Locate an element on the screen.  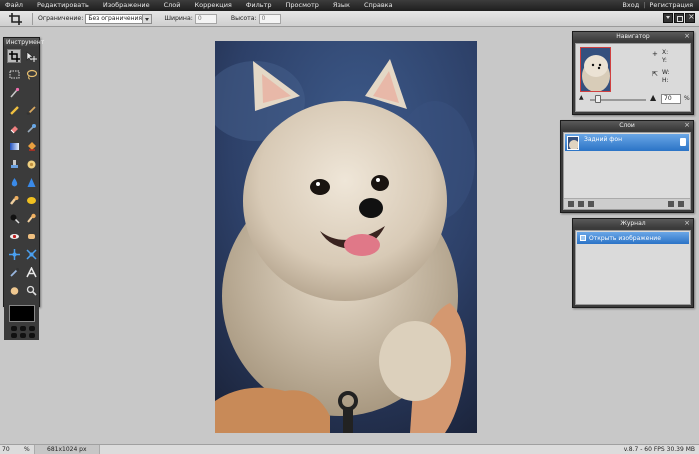
navigator-panel: Навигатор × + X: Y: ⇱ W: H: ▲ ▲ 70 % is located at coordinates (633, 73).